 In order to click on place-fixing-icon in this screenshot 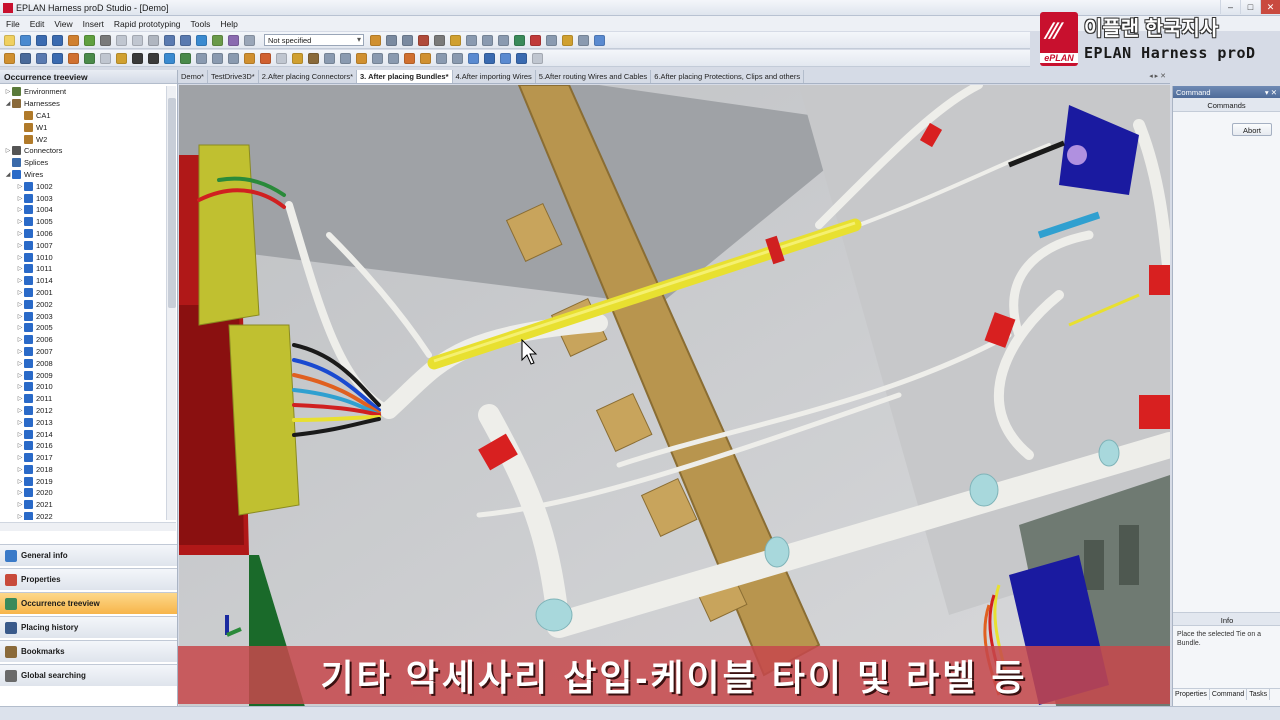, I will do `click(185, 58)`.